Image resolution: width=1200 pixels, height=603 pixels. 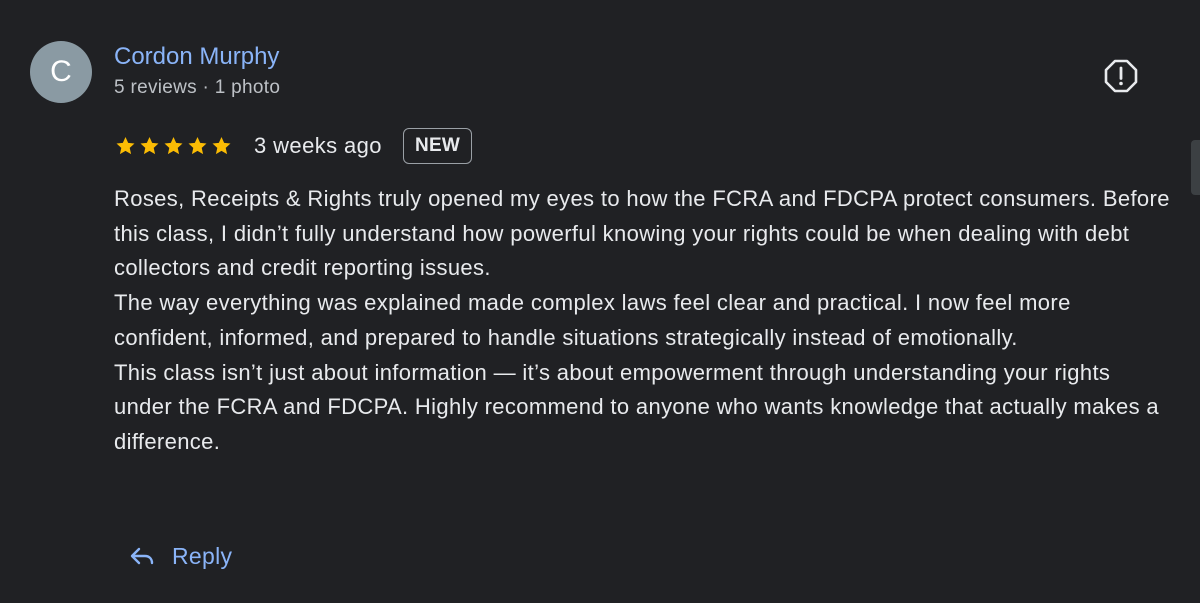 I want to click on reply-arrow-icon, so click(x=142, y=556).